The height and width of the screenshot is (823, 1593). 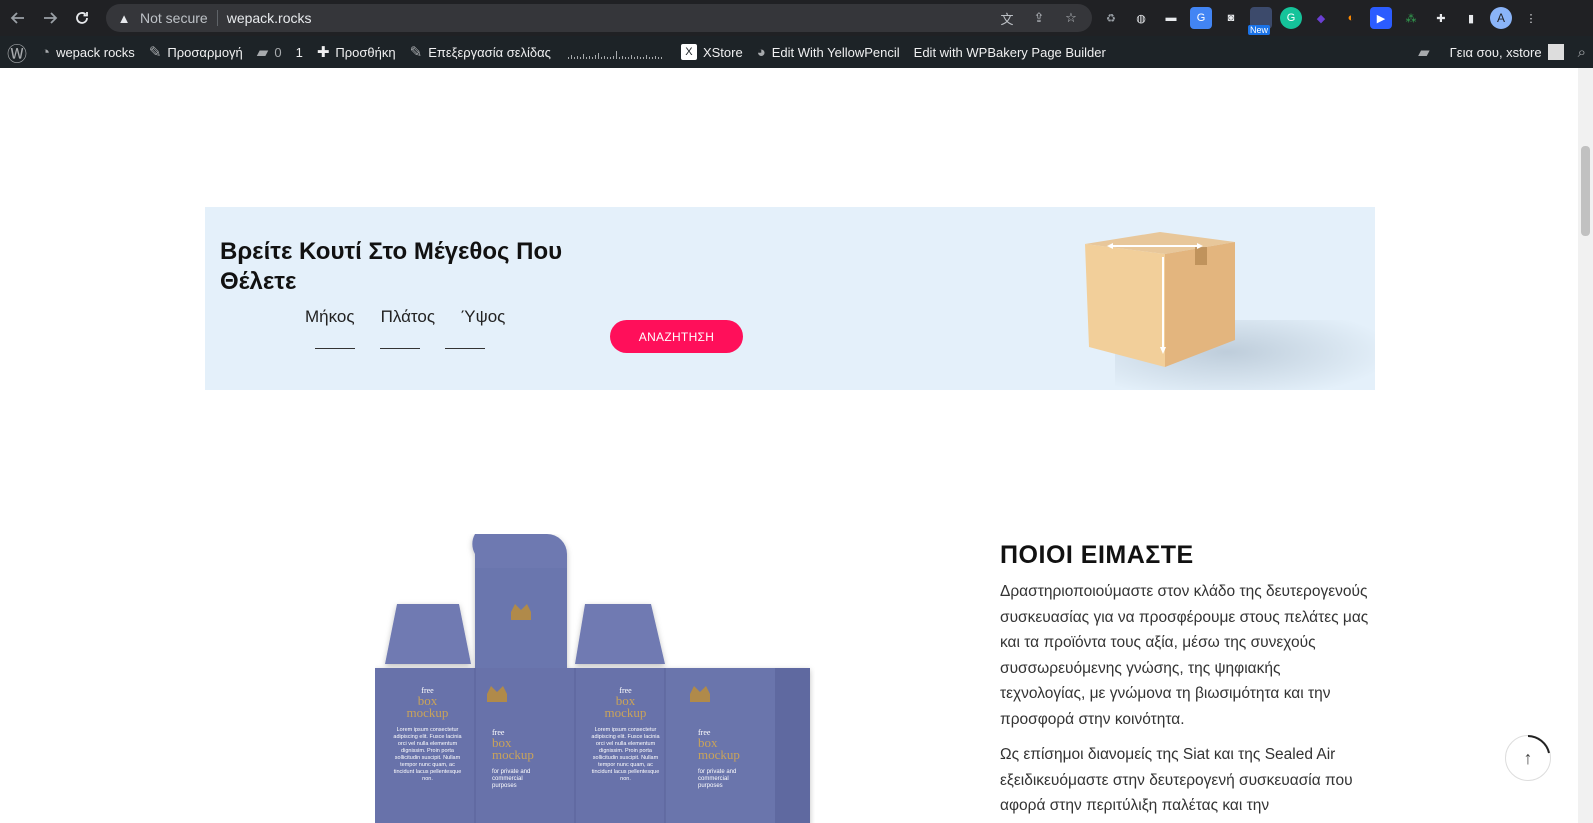 I want to click on comments-item: ▰ 0, so click(x=269, y=52).